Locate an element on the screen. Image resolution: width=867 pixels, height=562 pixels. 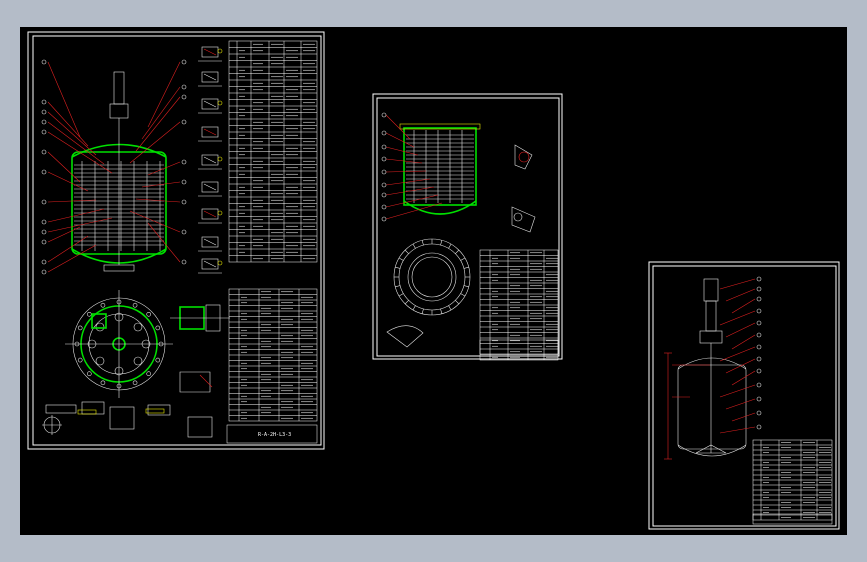
jacket-plan is located at coordinates (432, 277).